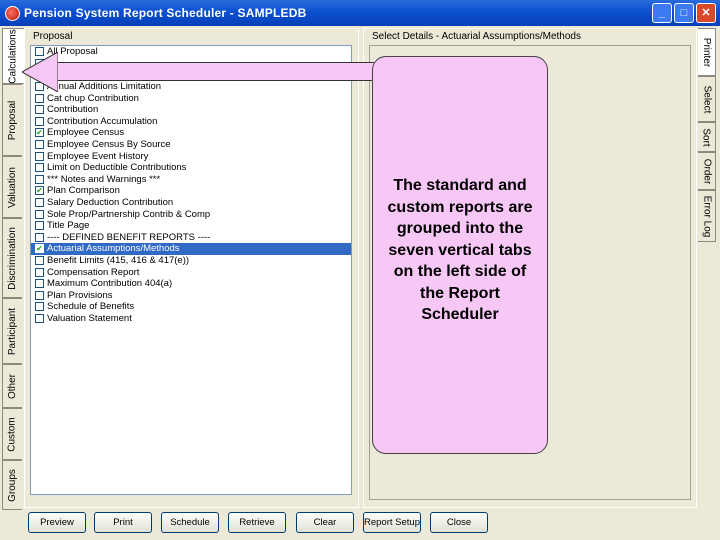  I want to click on tab-error-log: Error Log, so click(707, 216).